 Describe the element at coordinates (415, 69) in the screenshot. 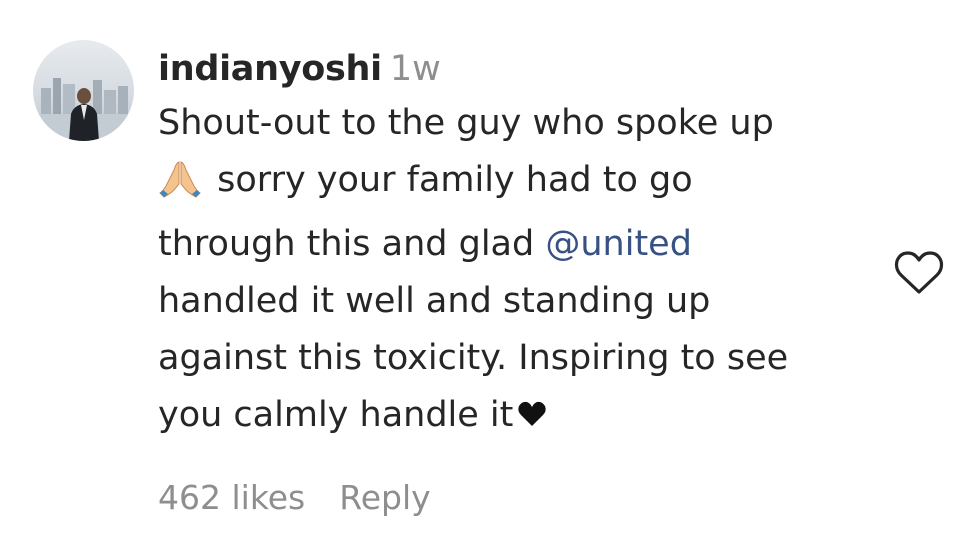

I see `timestamp: 1w` at that location.